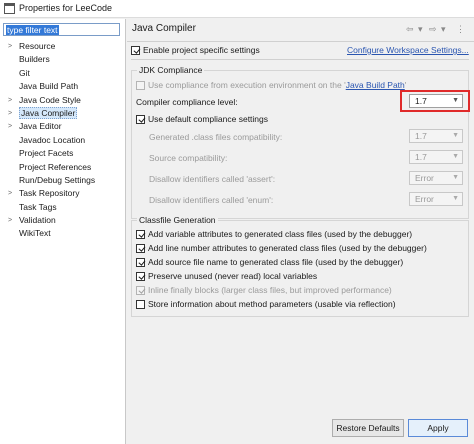 The image size is (474, 444). I want to click on generated-compat-value: 1.7, so click(421, 136).